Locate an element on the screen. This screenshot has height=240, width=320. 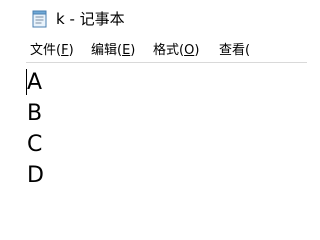
menu-file-accelerator: F is located at coordinates (65, 50).